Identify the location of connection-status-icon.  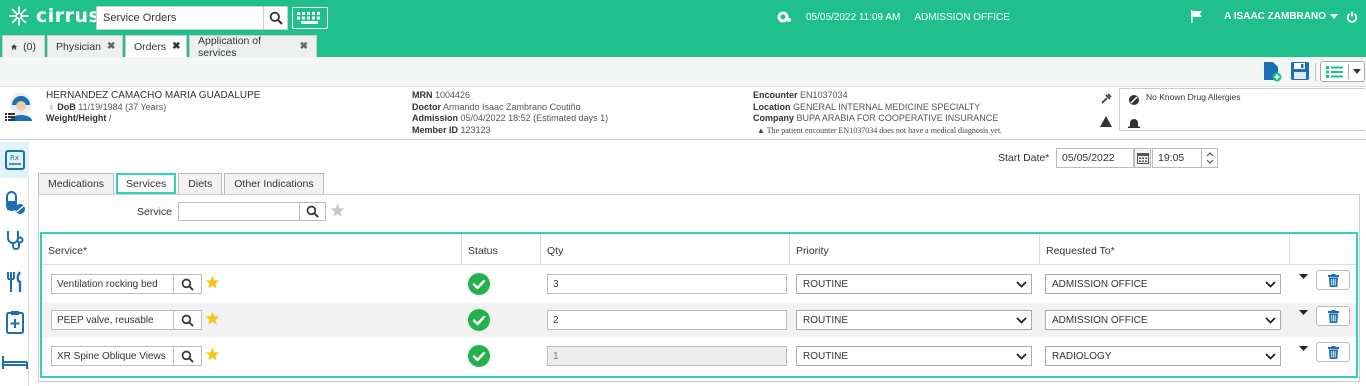
(784, 17).